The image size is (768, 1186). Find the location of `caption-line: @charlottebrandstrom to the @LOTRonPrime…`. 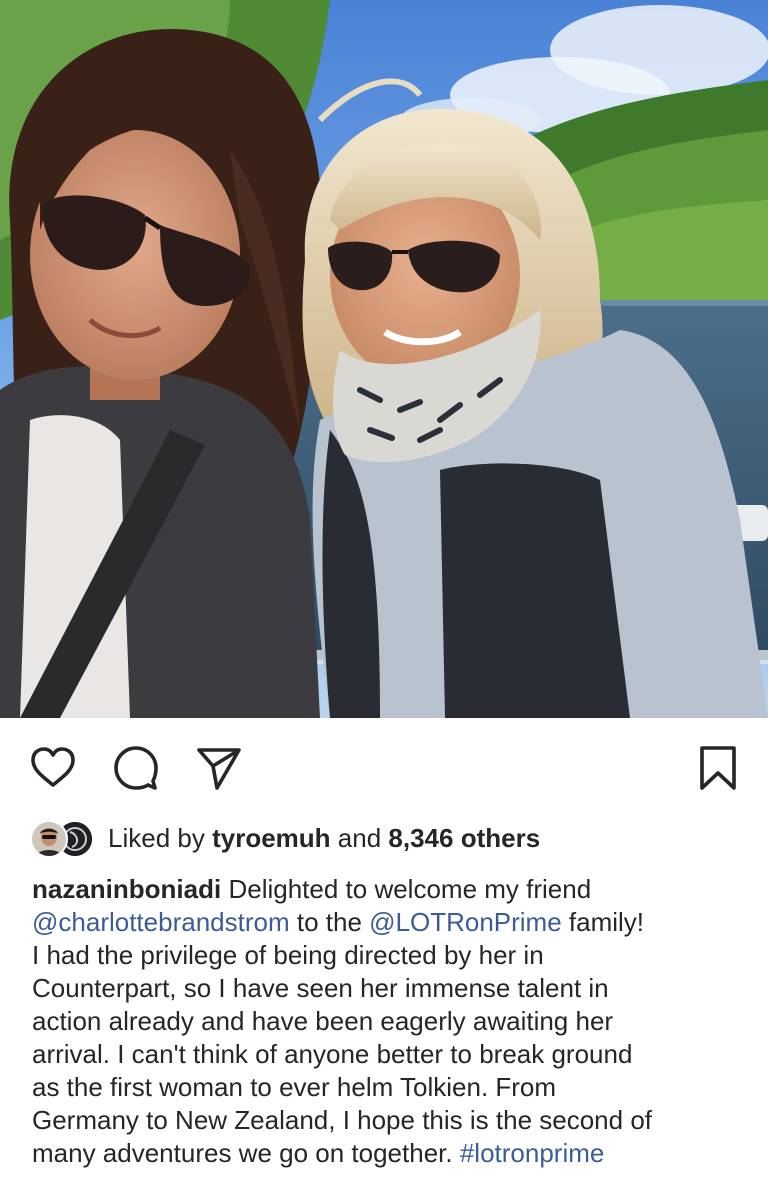

caption-line: @charlottebrandstrom to the @LOTRonPrime… is located at coordinates (385, 922).